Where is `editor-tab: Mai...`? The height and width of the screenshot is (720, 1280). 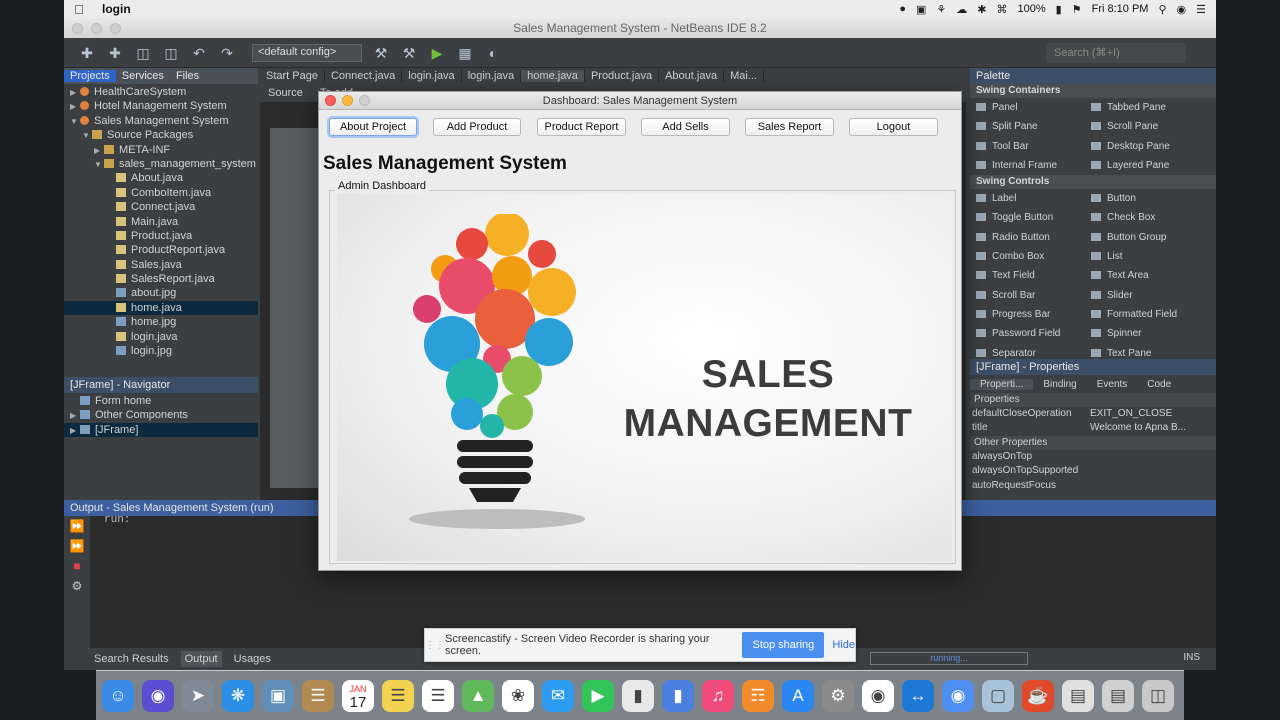 editor-tab: Mai... is located at coordinates (744, 76).